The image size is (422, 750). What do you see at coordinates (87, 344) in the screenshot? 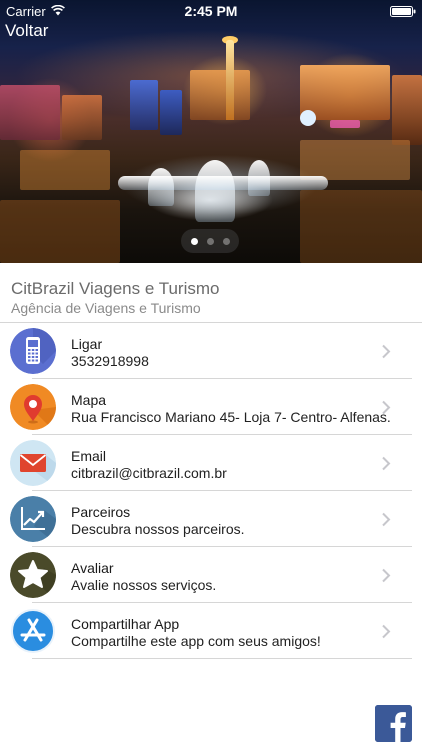
I see `menu-item-title: Ligar` at bounding box center [87, 344].